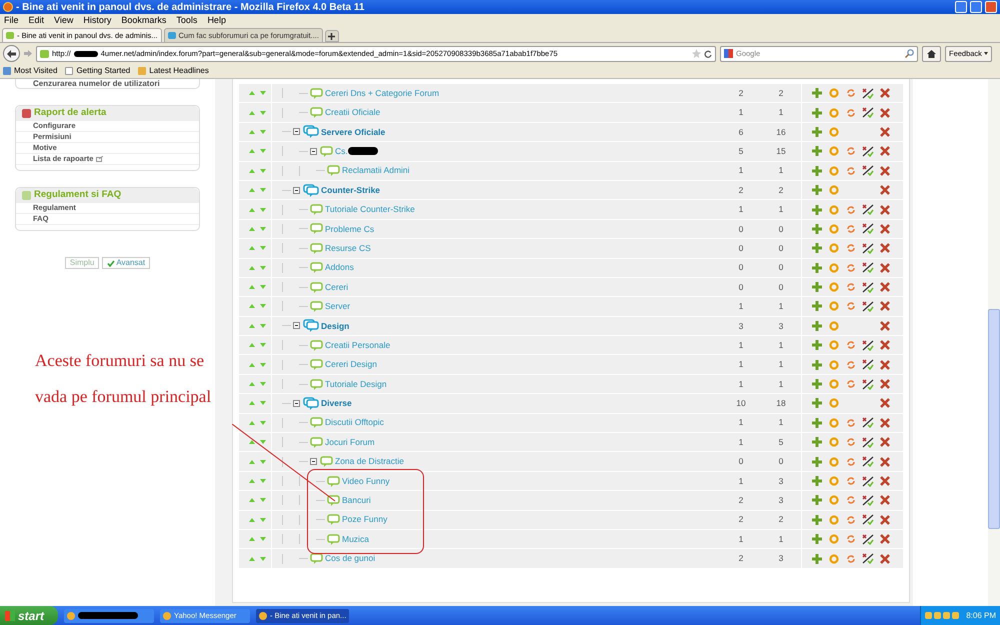 This screenshot has width=1000, height=625. What do you see at coordinates (337, 306) in the screenshot?
I see `forum-link: Server` at bounding box center [337, 306].